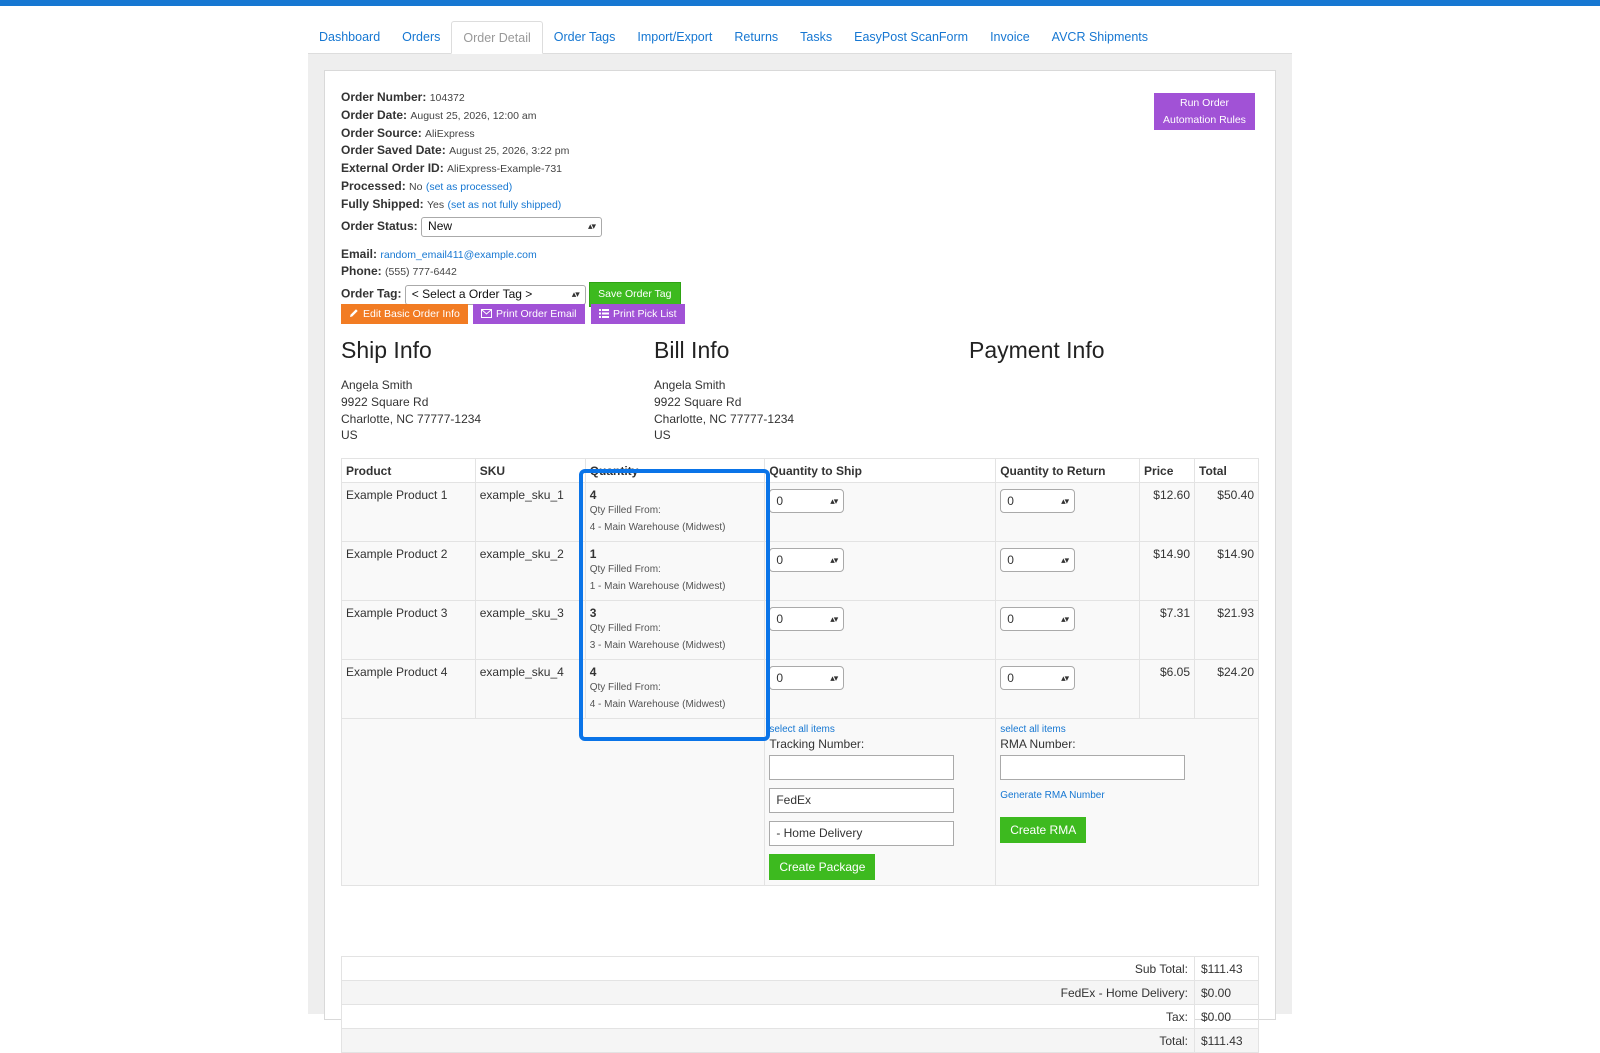 The width and height of the screenshot is (1600, 1053). What do you see at coordinates (392, 168) in the screenshot?
I see `external-id-label: External Order ID:` at bounding box center [392, 168].